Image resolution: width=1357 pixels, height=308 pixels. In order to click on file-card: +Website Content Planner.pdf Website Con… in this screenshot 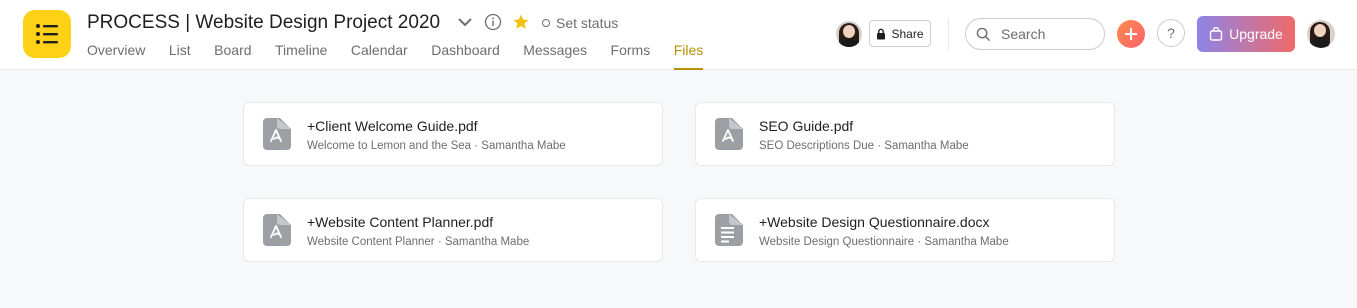, I will do `click(453, 230)`.